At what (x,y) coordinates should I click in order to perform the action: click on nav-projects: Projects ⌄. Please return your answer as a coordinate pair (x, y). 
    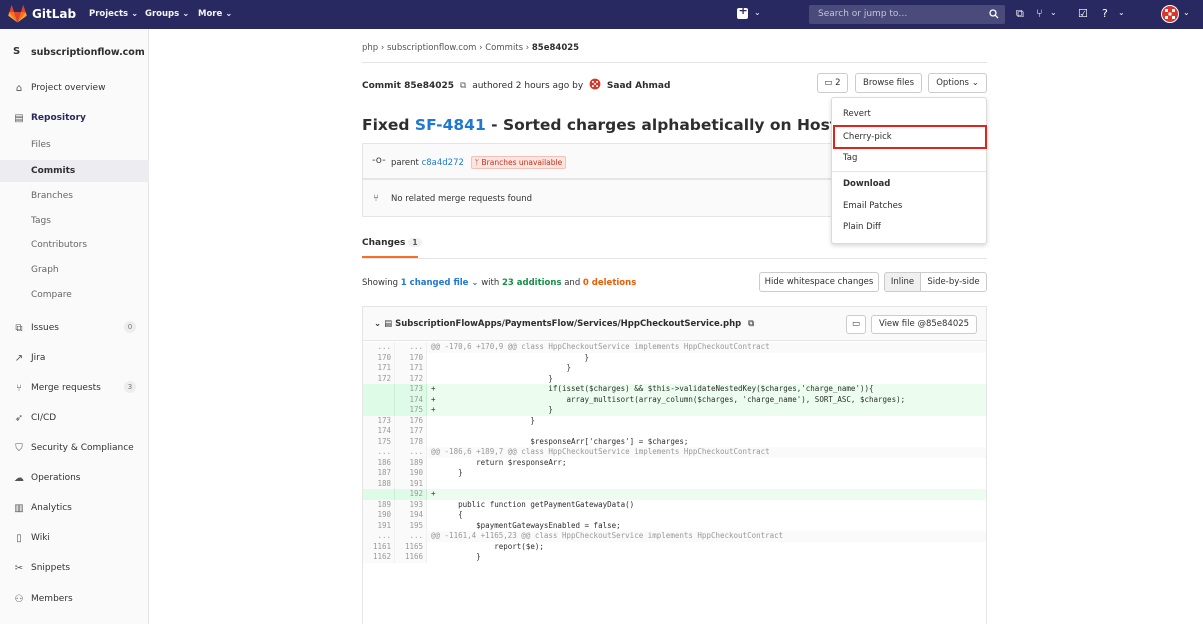
    Looking at the image, I should click on (113, 14).